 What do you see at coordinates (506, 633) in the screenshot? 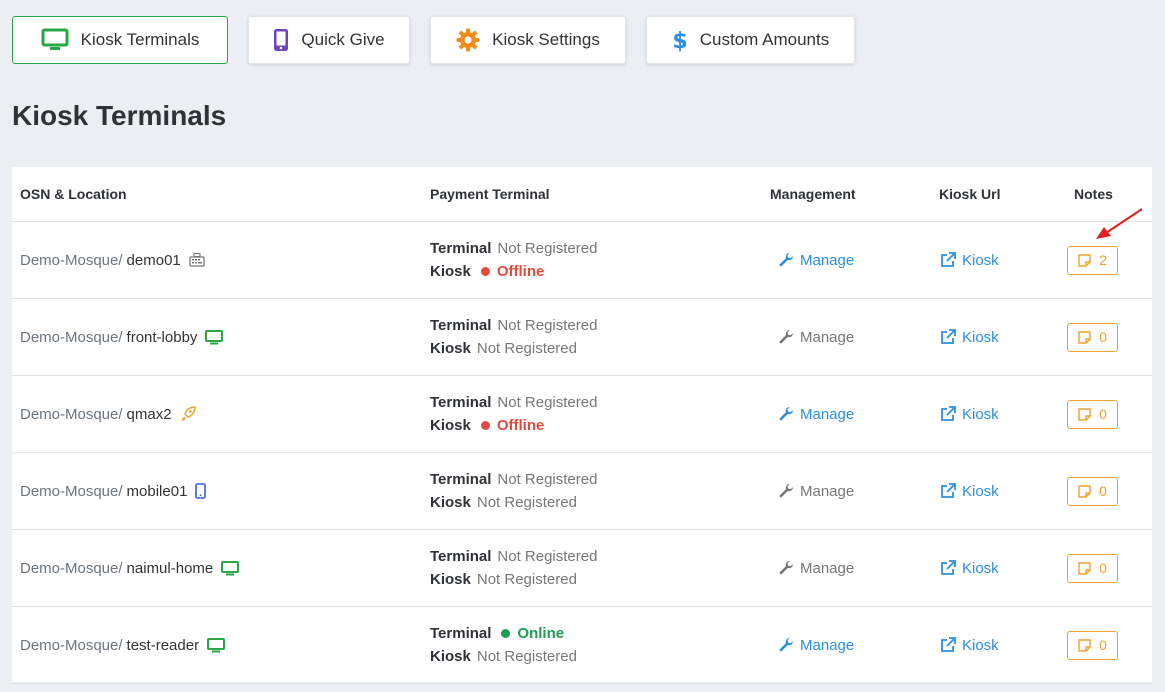
I see `status-dot-online` at bounding box center [506, 633].